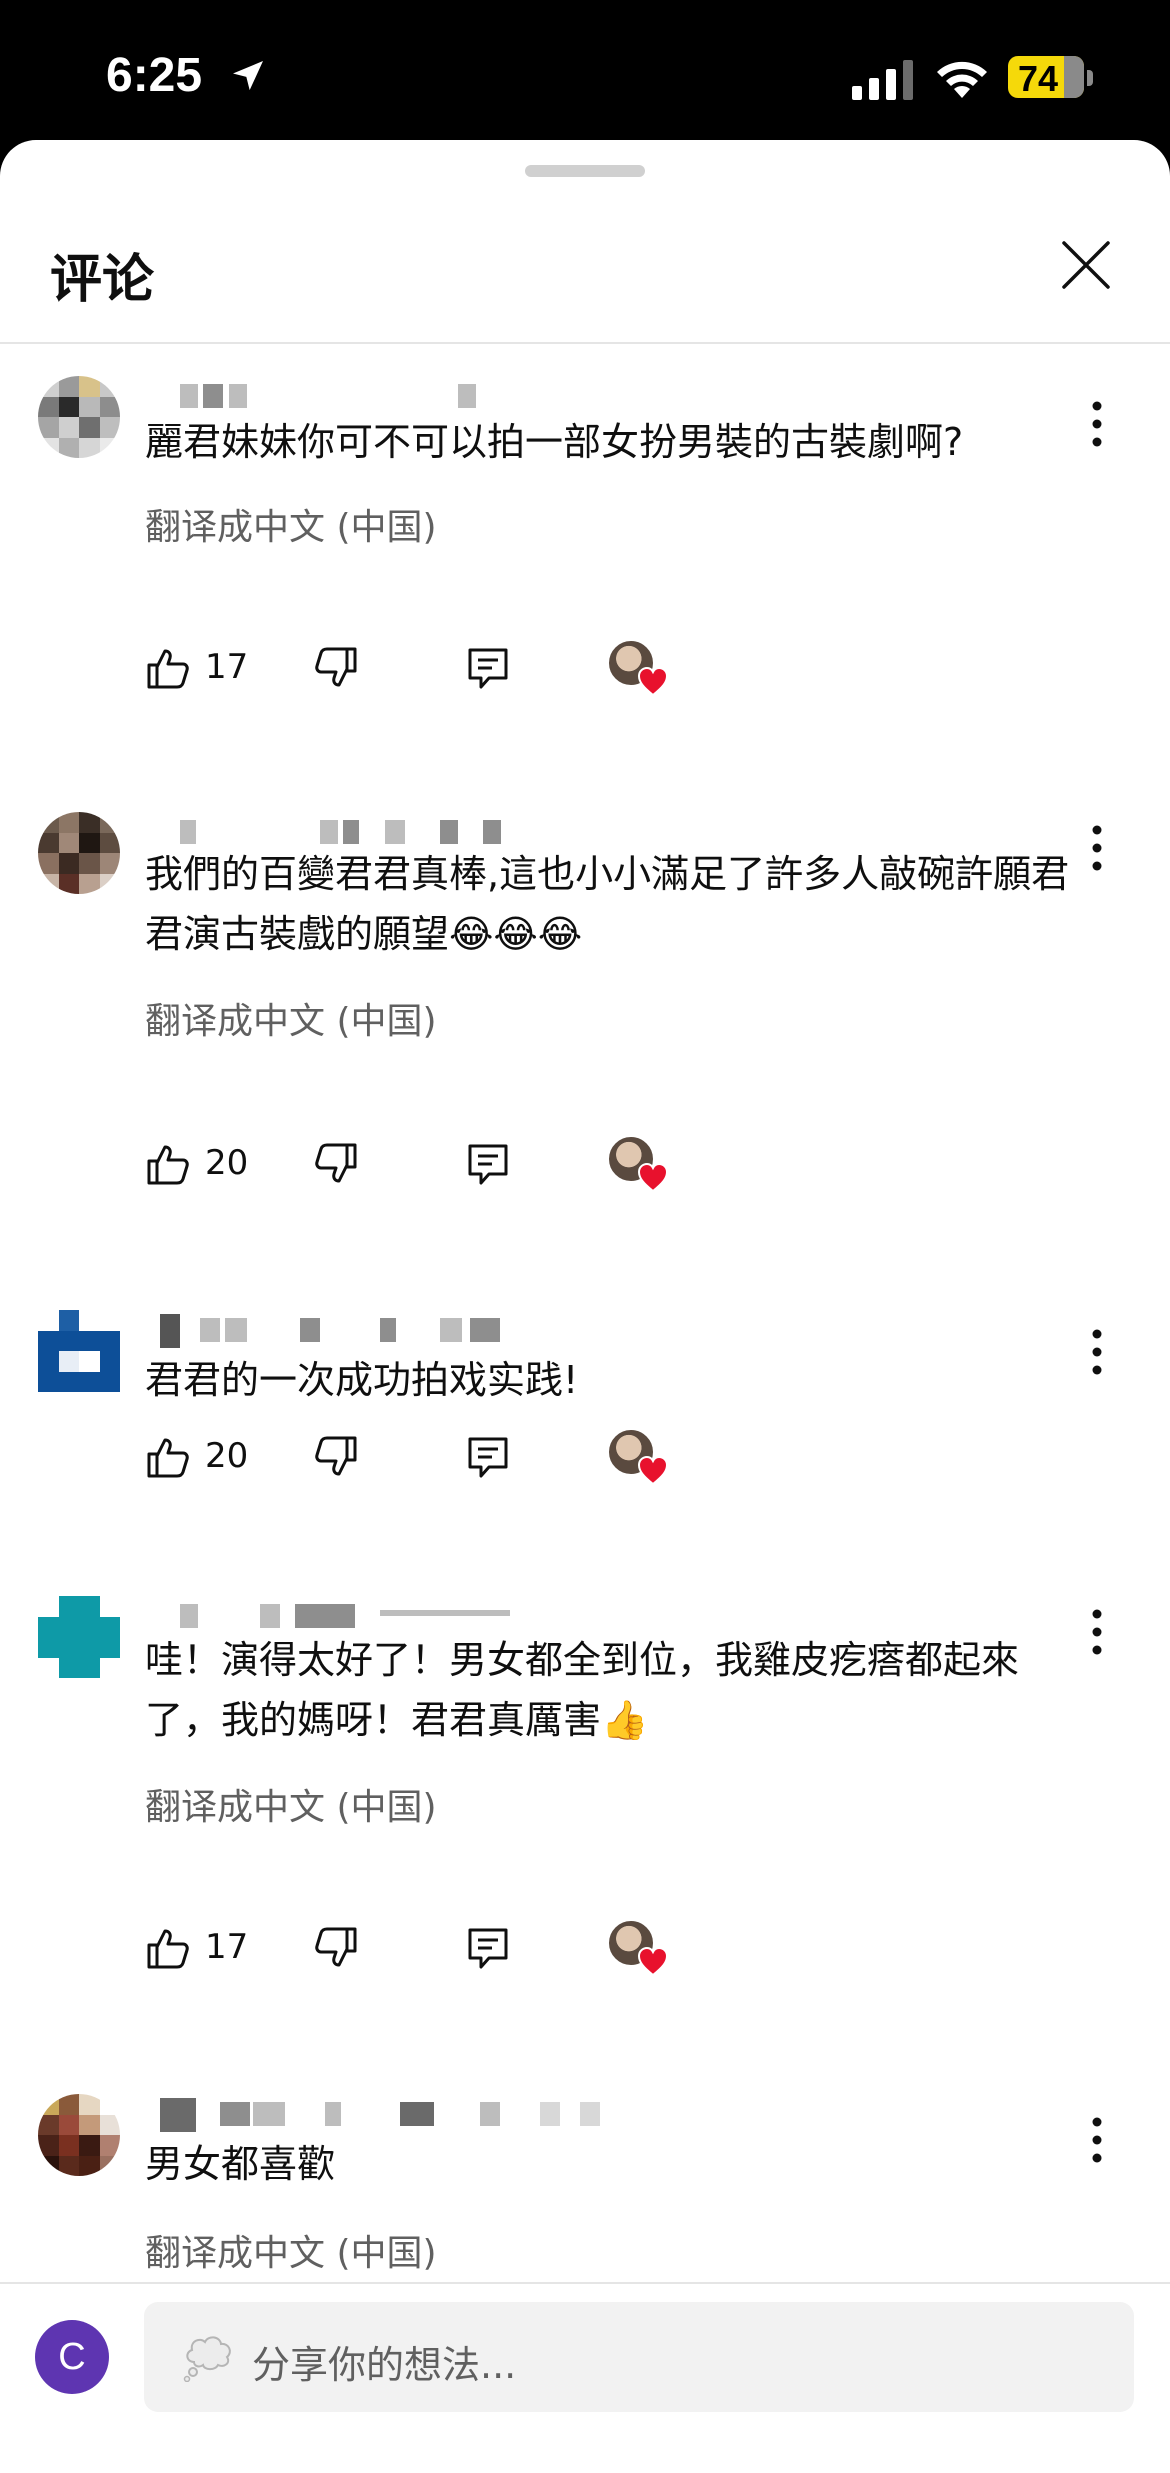 The image size is (1170, 2473). Describe the element at coordinates (585, 171) in the screenshot. I see `drag-handle` at that location.